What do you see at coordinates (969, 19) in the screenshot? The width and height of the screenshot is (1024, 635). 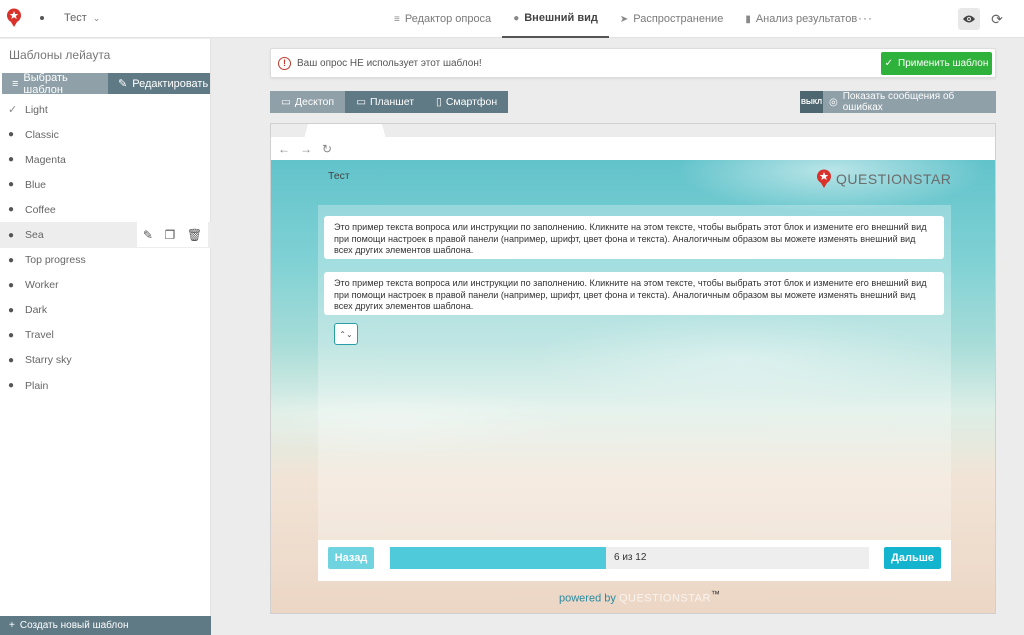 I see `preview-button` at bounding box center [969, 19].